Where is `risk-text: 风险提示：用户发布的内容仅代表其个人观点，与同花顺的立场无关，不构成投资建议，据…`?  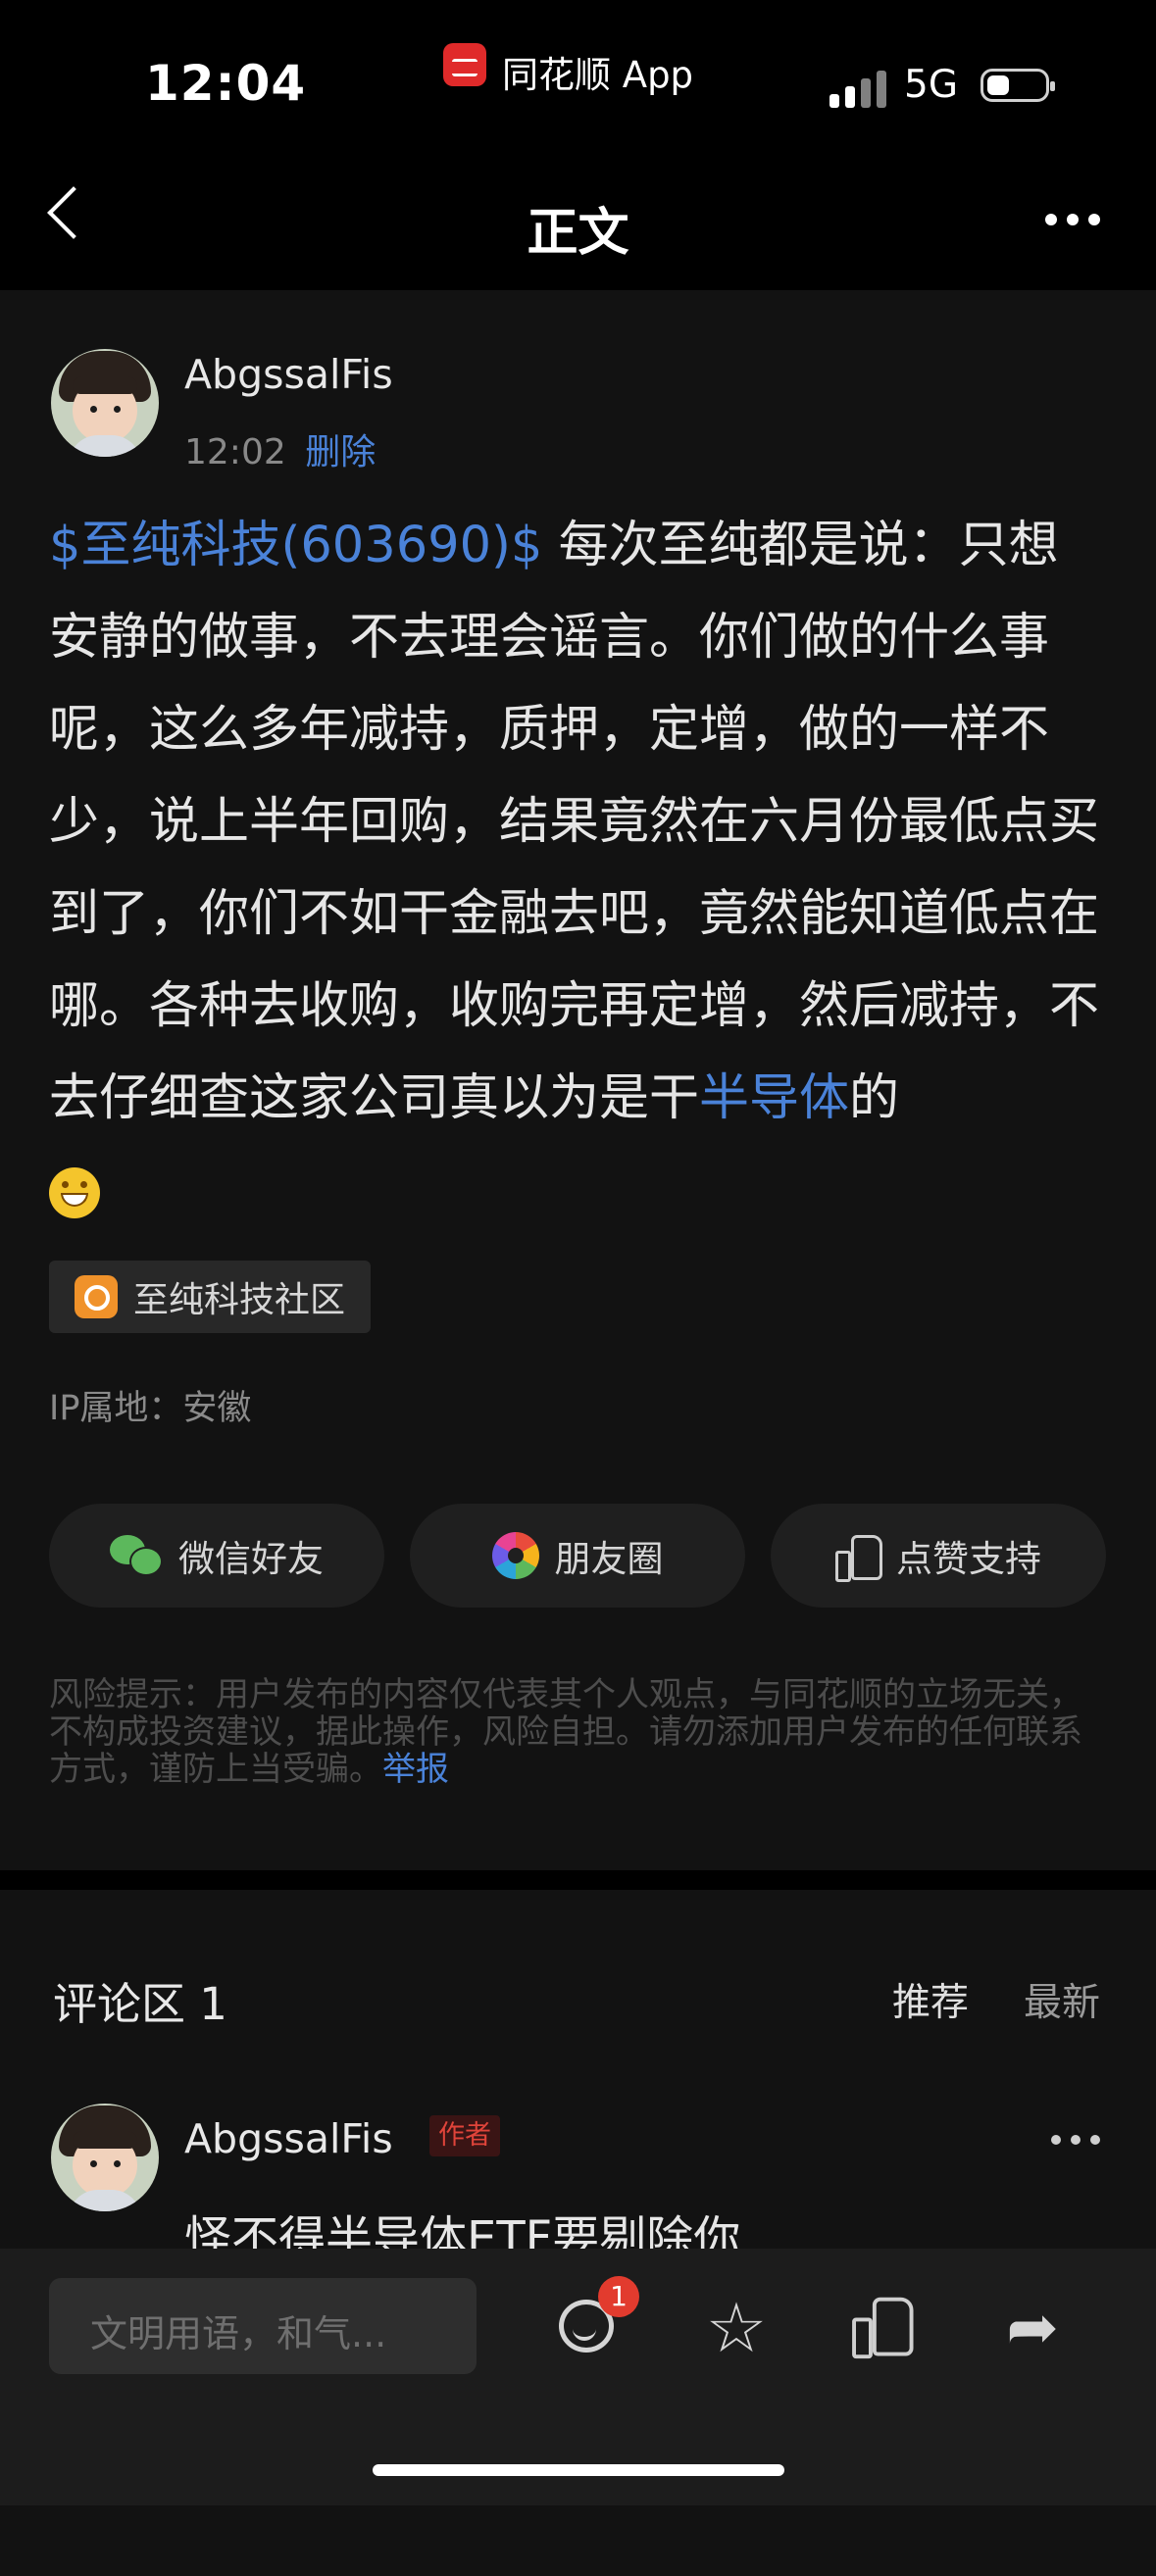
risk-text: 风险提示：用户发布的内容仅代表其个人观点，与同花顺的立场无关，不构成投资建议，据… is located at coordinates (565, 1732).